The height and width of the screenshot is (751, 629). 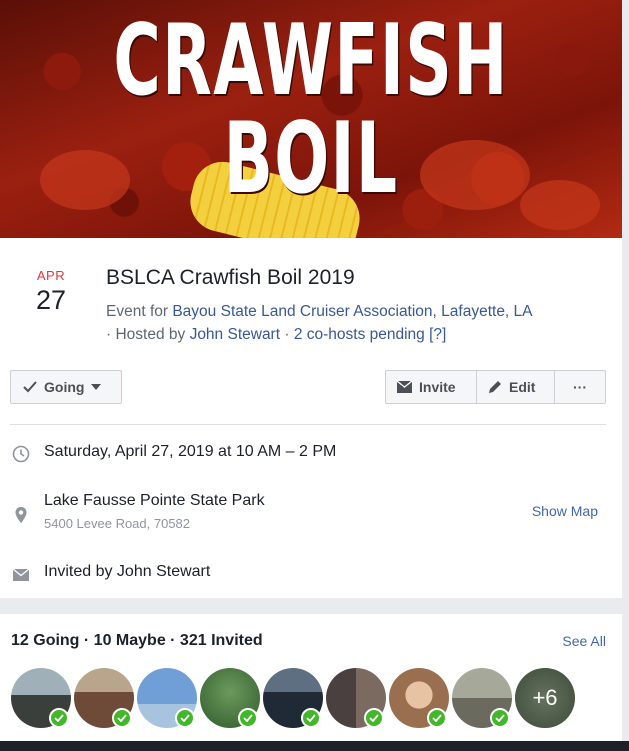 What do you see at coordinates (139, 311) in the screenshot?
I see `event-for-prefix: Event for` at bounding box center [139, 311].